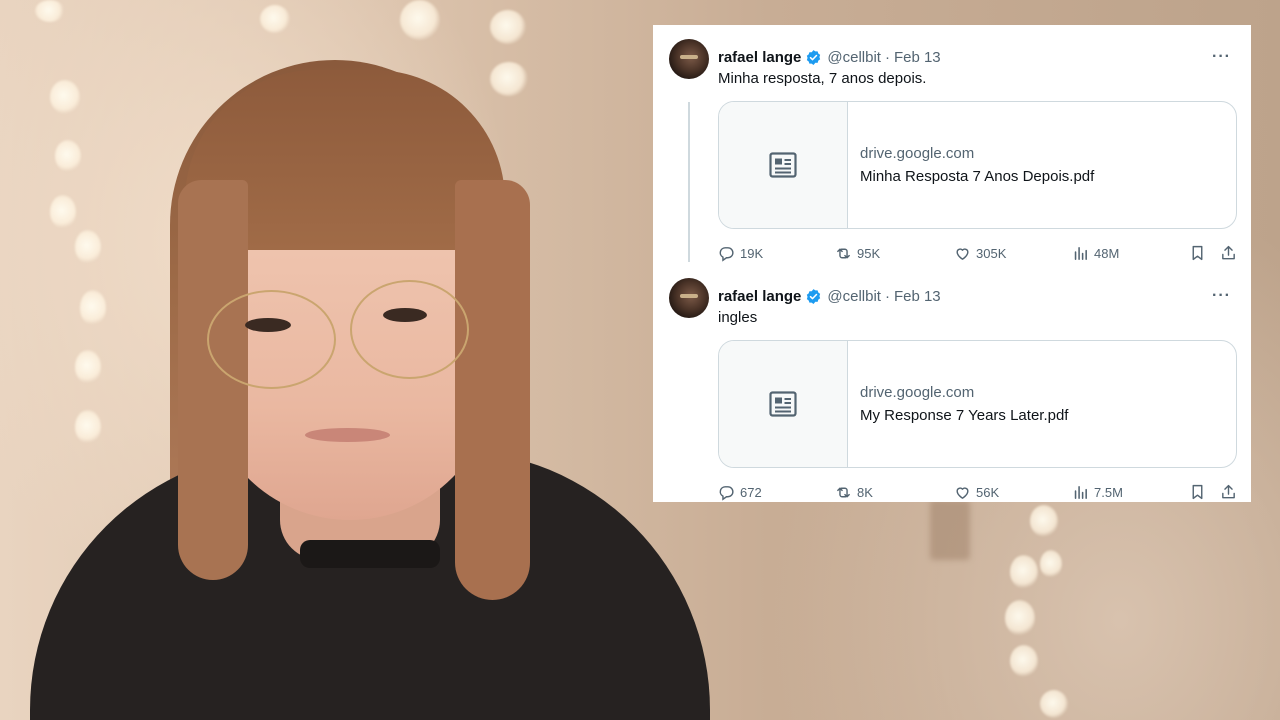  What do you see at coordinates (988, 492) in the screenshot?
I see `like-count: 56K` at bounding box center [988, 492].